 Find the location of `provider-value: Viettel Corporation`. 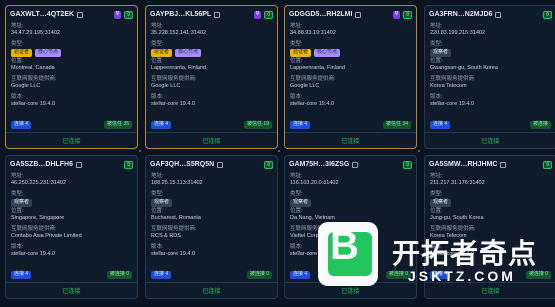

provider-value: Viettel Corporation is located at coordinates (313, 236).